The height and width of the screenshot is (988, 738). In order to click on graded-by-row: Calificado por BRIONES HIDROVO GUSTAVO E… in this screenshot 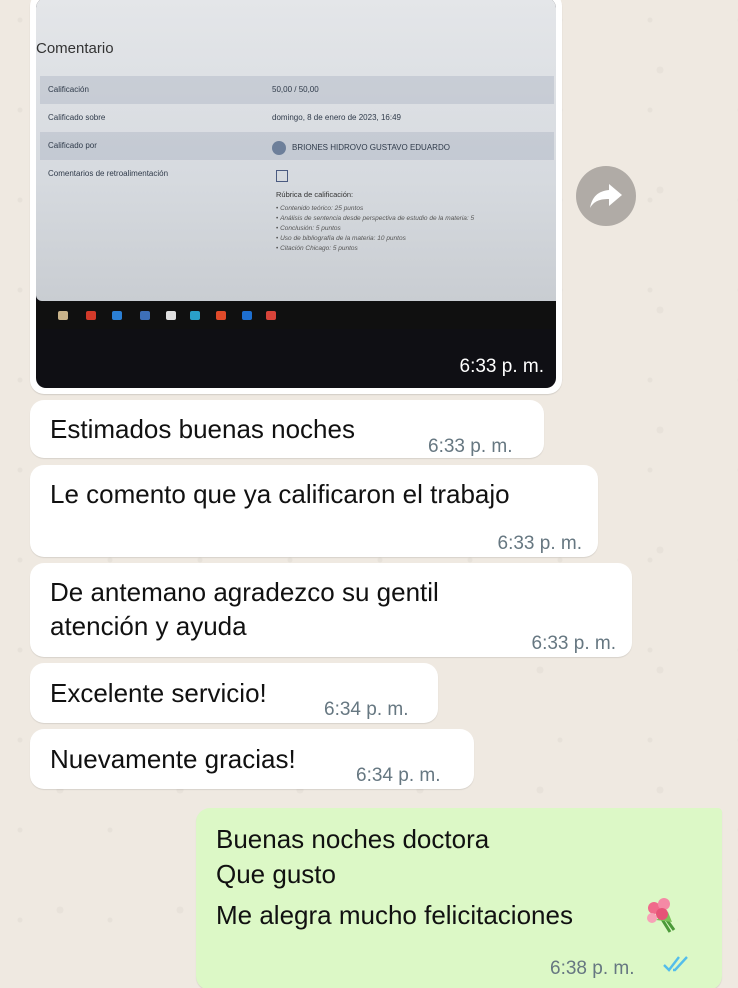, I will do `click(297, 146)`.